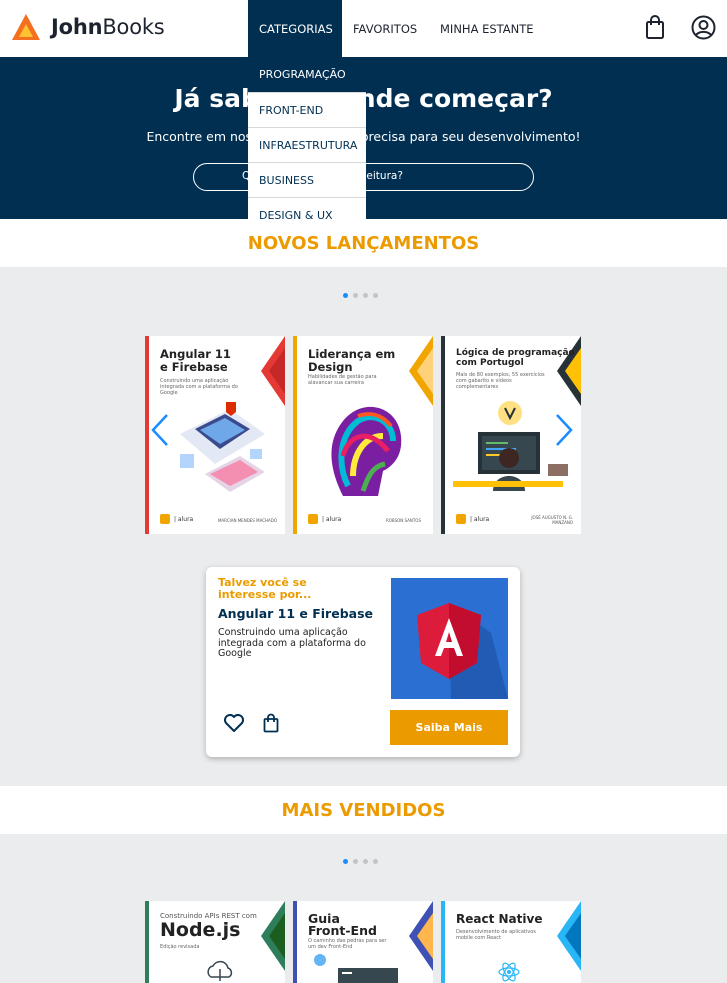 This screenshot has height=983, width=727. What do you see at coordinates (363, 243) in the screenshot?
I see `section-title-lancamentos: NOVOS LANÇAMENTOS` at bounding box center [363, 243].